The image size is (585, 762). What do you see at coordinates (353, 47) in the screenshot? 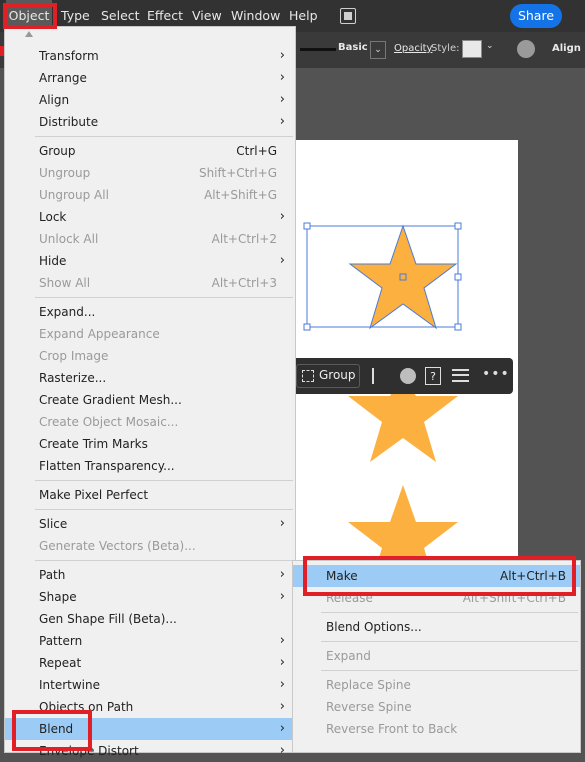
I see `stroke-preset-value: Basic` at bounding box center [353, 47].